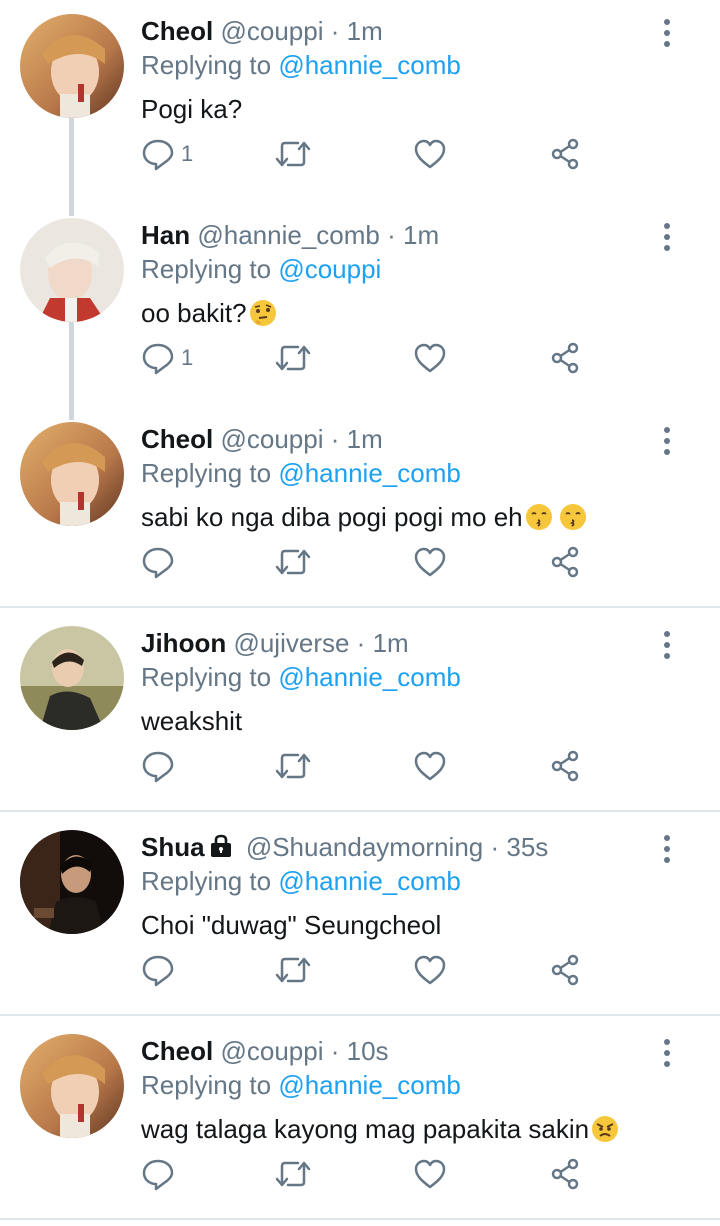 This screenshot has height=1226, width=720. What do you see at coordinates (365, 1129) in the screenshot?
I see `tweet-text: wag talaga kayong mag papakita sakin` at bounding box center [365, 1129].